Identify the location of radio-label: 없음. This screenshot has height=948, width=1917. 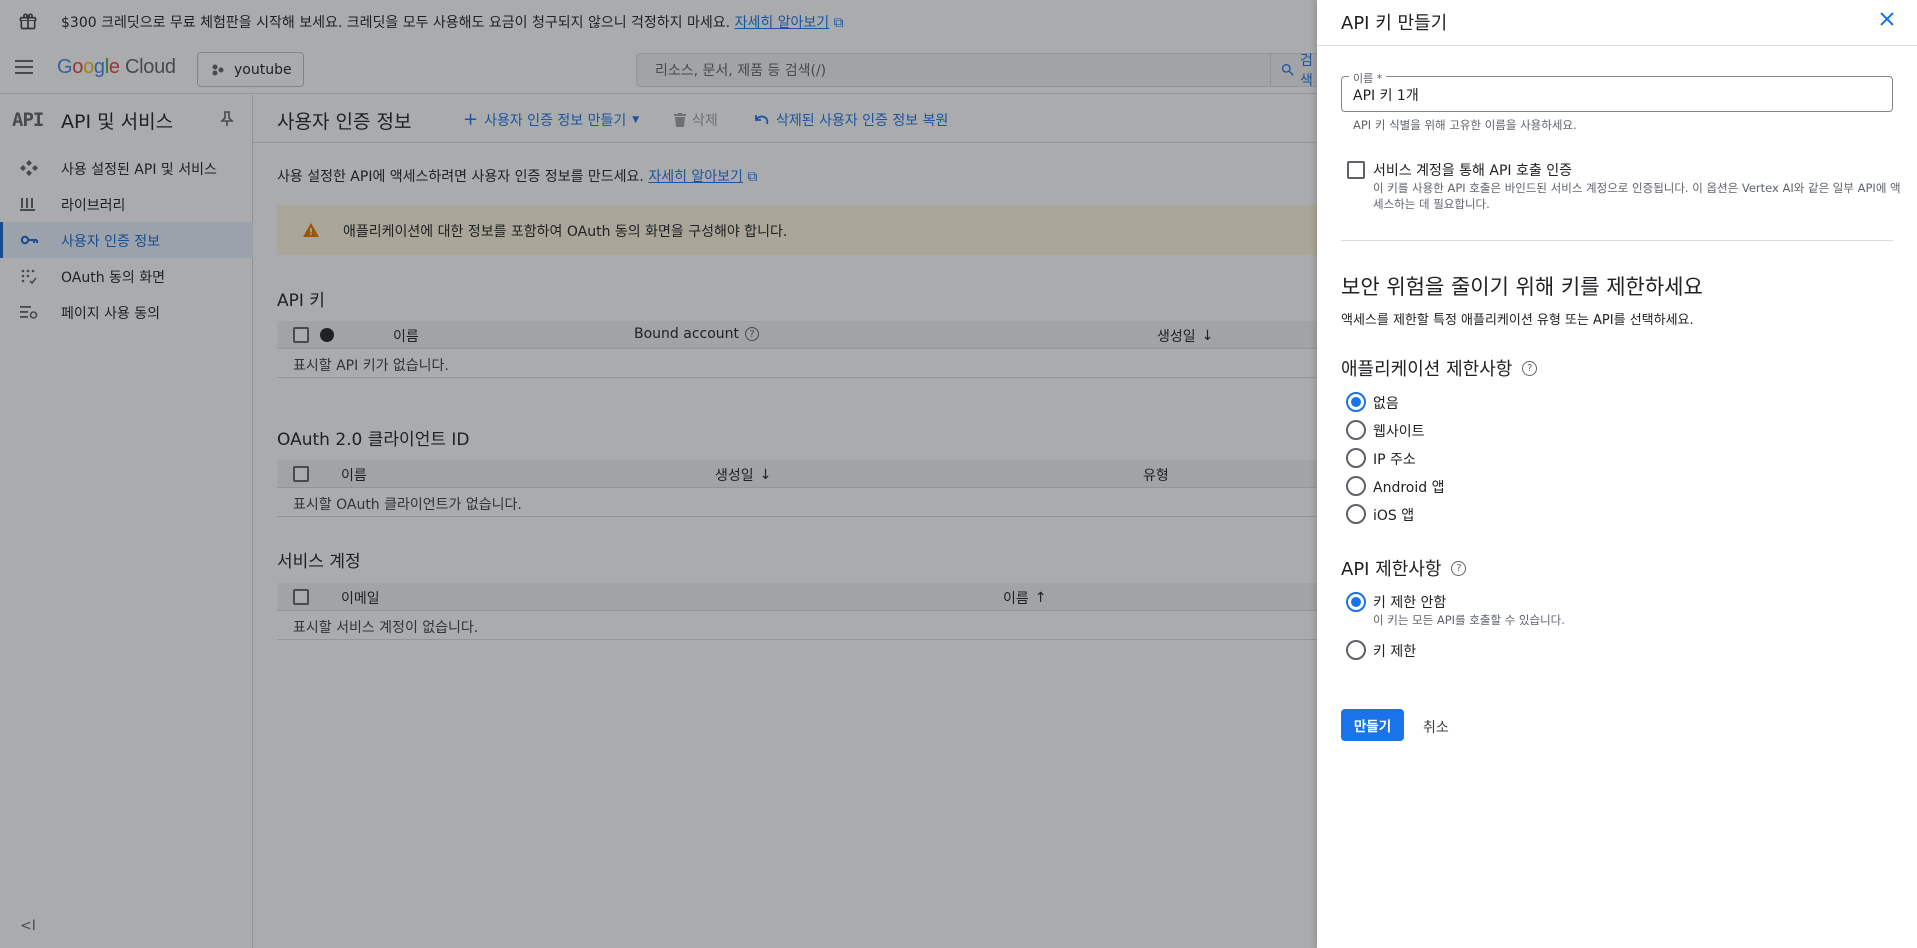
(1386, 404).